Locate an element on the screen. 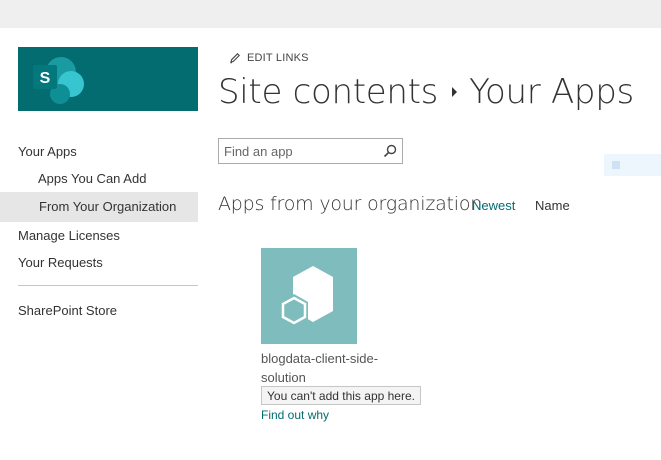 Image resolution: width=661 pixels, height=460 pixels. nav-item-from-your-organization: From Your Organization is located at coordinates (99, 207).